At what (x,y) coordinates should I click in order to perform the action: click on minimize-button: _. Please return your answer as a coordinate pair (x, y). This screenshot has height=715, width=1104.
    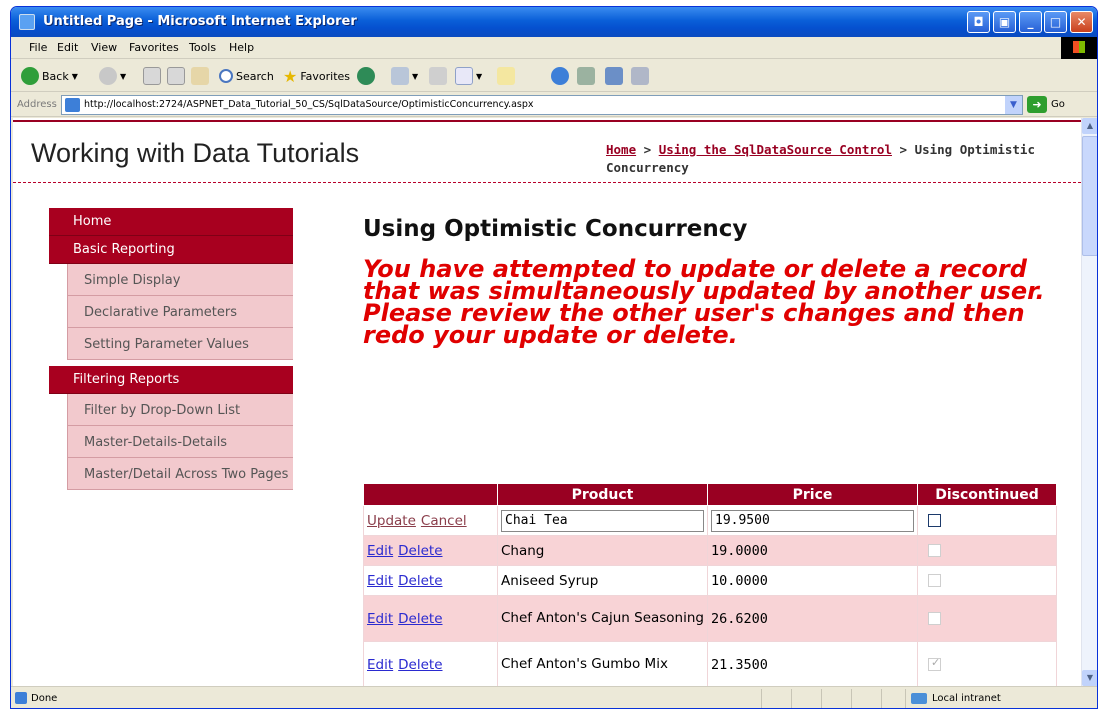
    Looking at the image, I should click on (1030, 22).